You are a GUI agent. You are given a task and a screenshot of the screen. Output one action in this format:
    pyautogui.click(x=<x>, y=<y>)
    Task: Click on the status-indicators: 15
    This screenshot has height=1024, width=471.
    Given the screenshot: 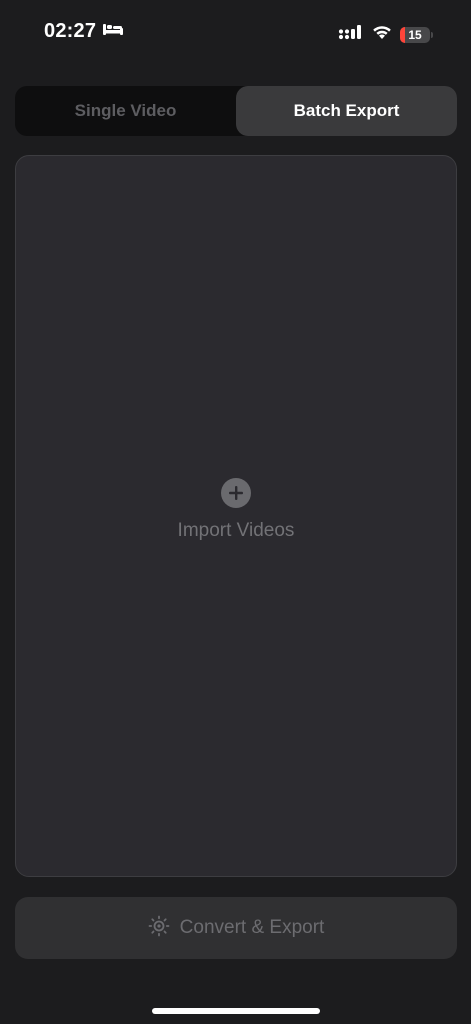 What is the action you would take?
    pyautogui.click(x=385, y=34)
    